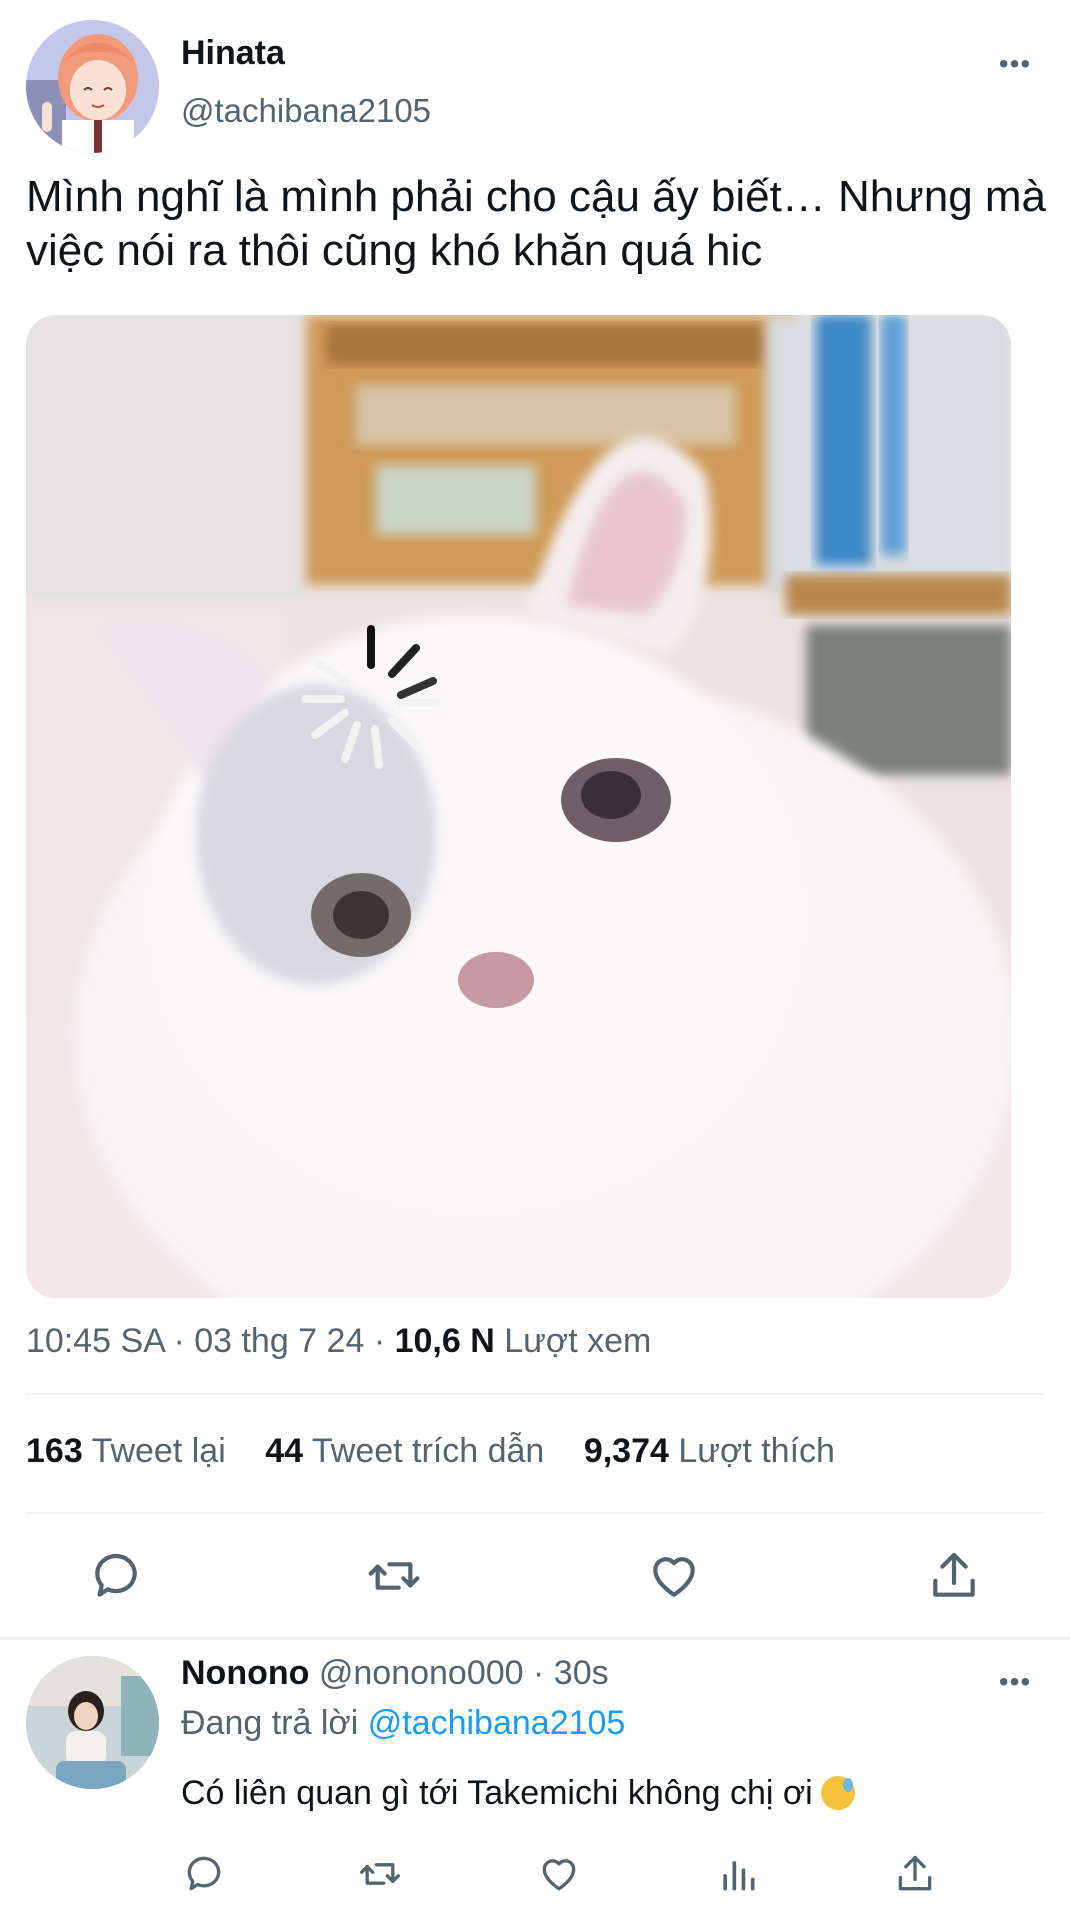  I want to click on quotes-stat: 44 Tweet trích dẫn, so click(404, 1451).